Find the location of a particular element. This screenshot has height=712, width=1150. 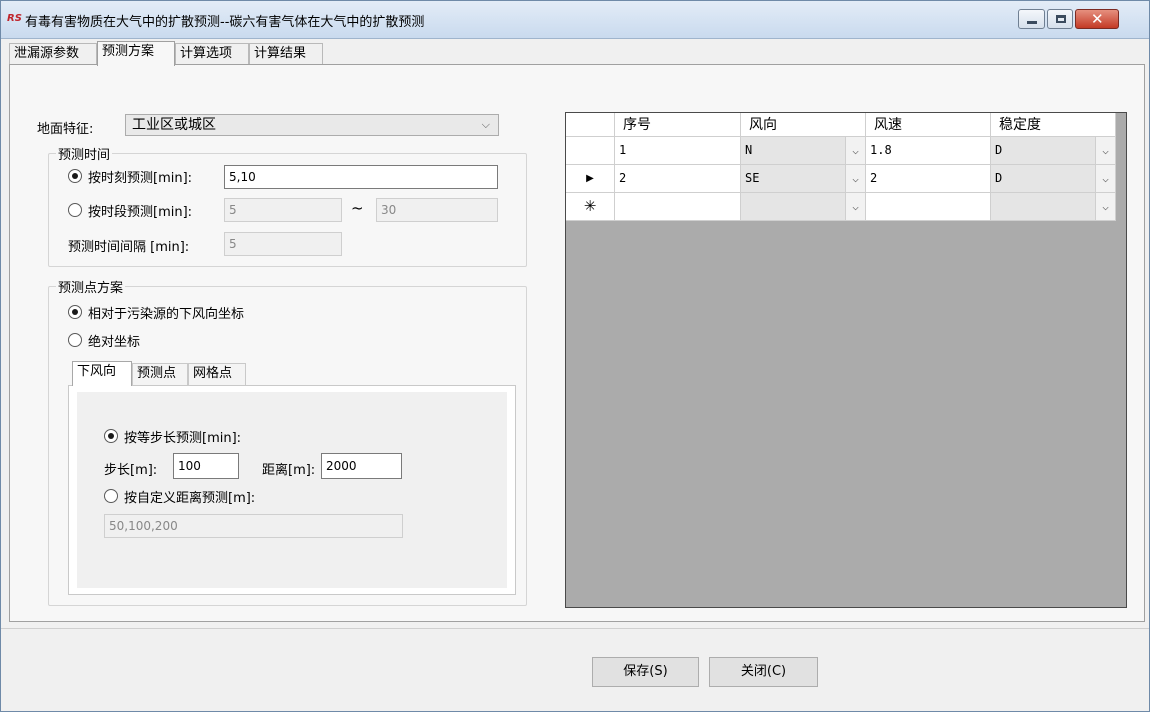

cell-direction: ⌵ is located at coordinates (803, 207).